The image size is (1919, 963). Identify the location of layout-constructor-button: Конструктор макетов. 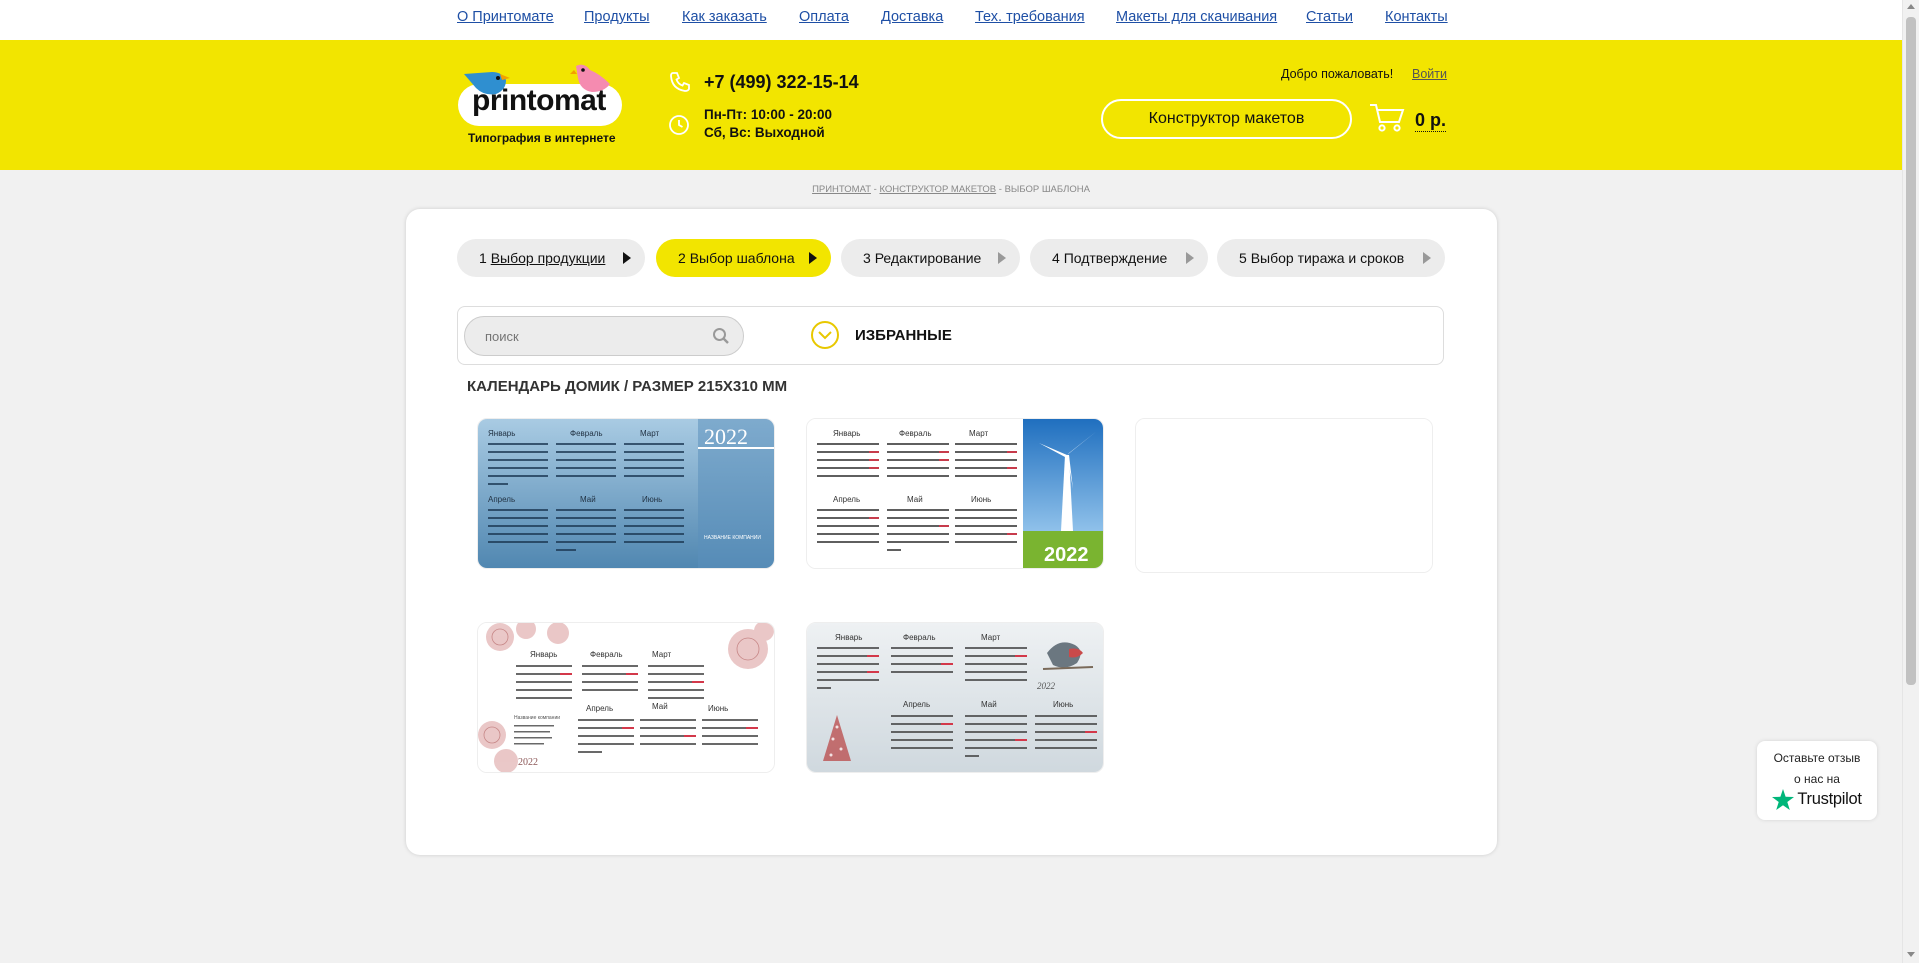
(1226, 119).